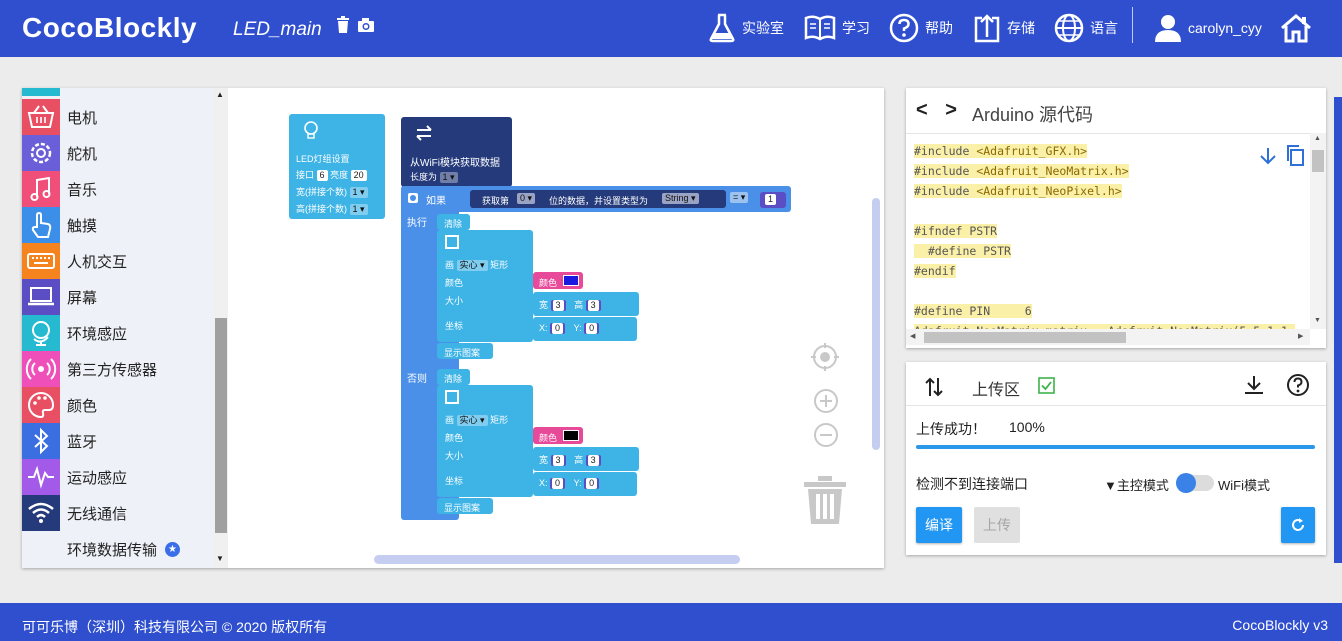 This screenshot has height=641, width=1342. Describe the element at coordinates (322, 175) in the screenshot. I see `port-input: 6` at that location.